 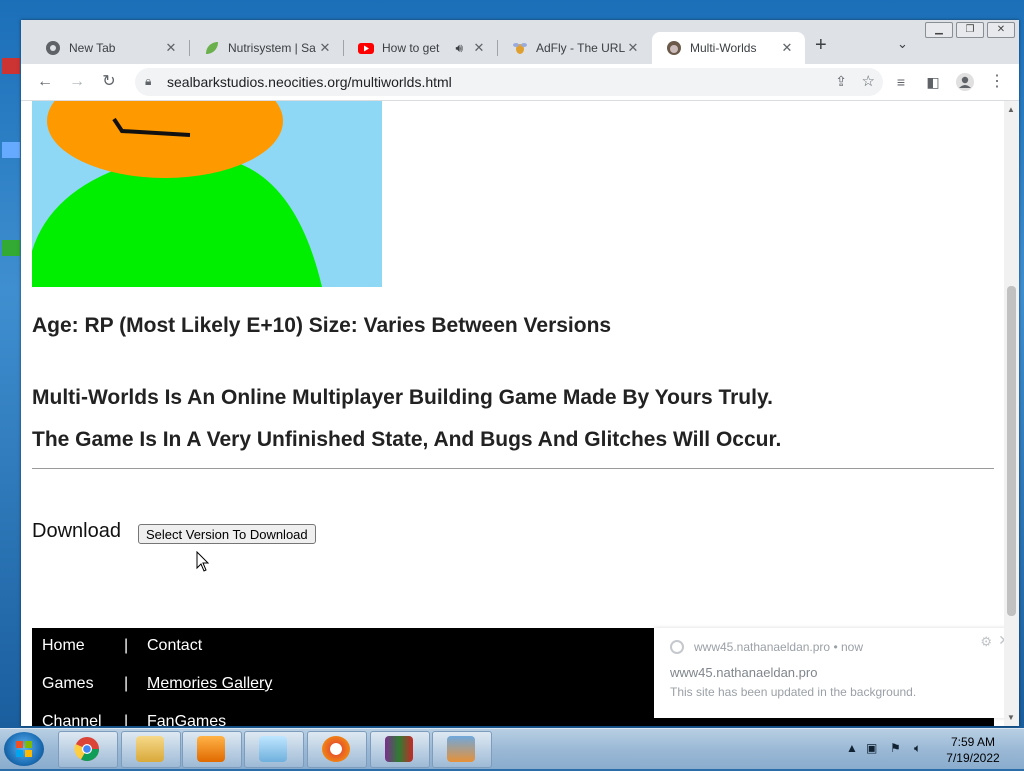 I want to click on tab-multi-worlds: Multi-Worlds ✕, so click(x=728, y=48).